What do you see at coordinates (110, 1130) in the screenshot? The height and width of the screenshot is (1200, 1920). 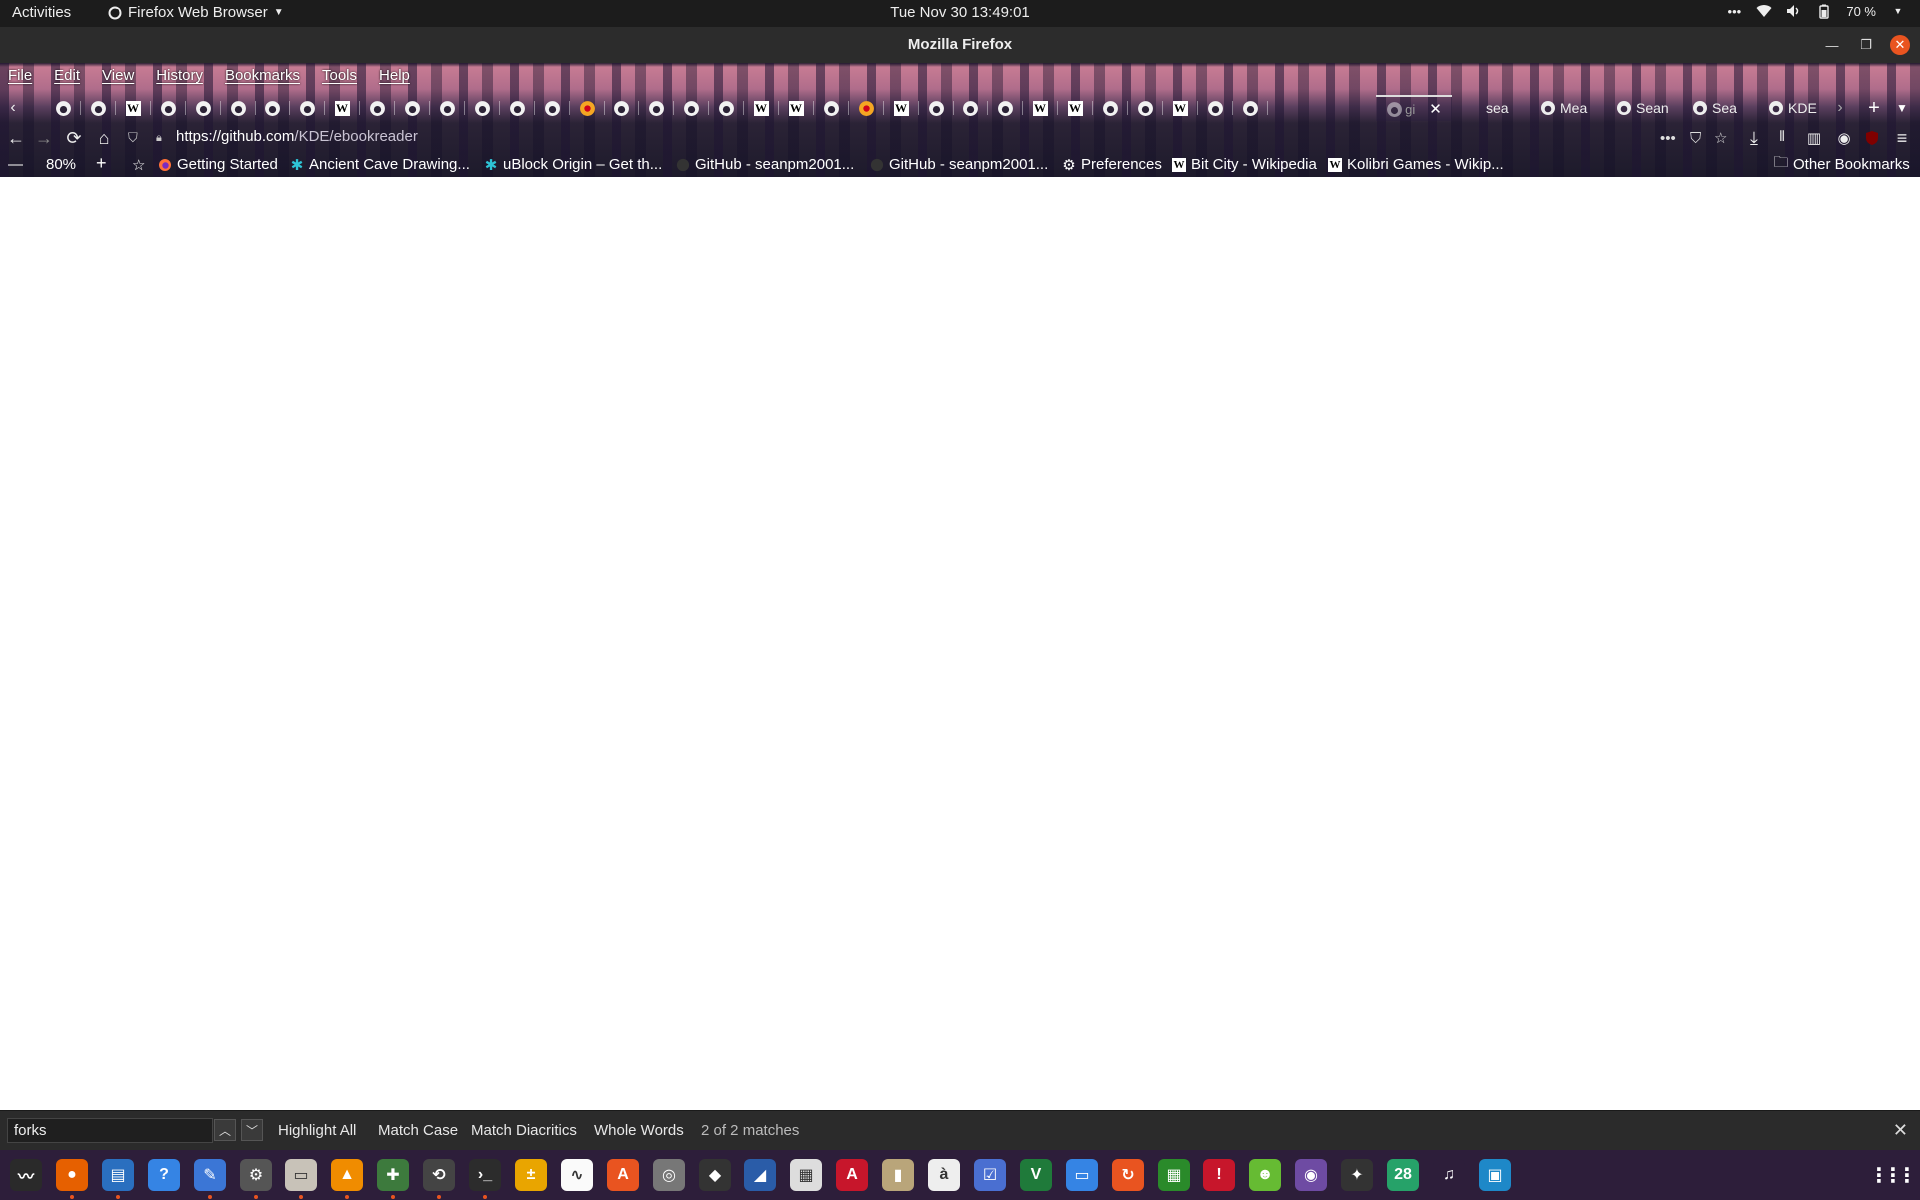 I see `find-input` at bounding box center [110, 1130].